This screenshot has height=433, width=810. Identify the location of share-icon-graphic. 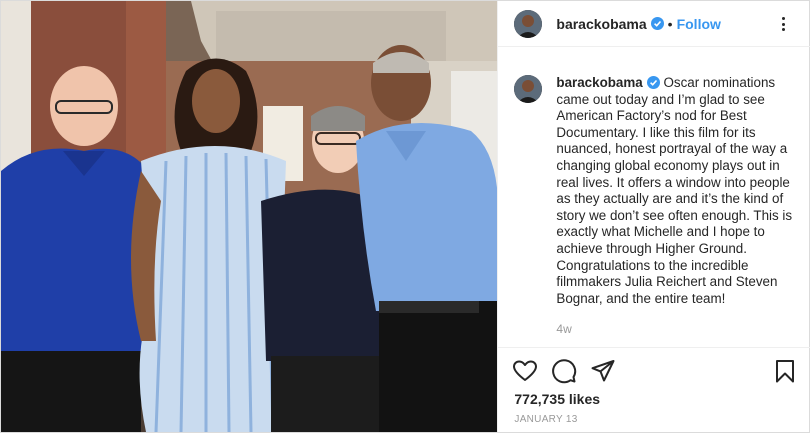
(603, 371).